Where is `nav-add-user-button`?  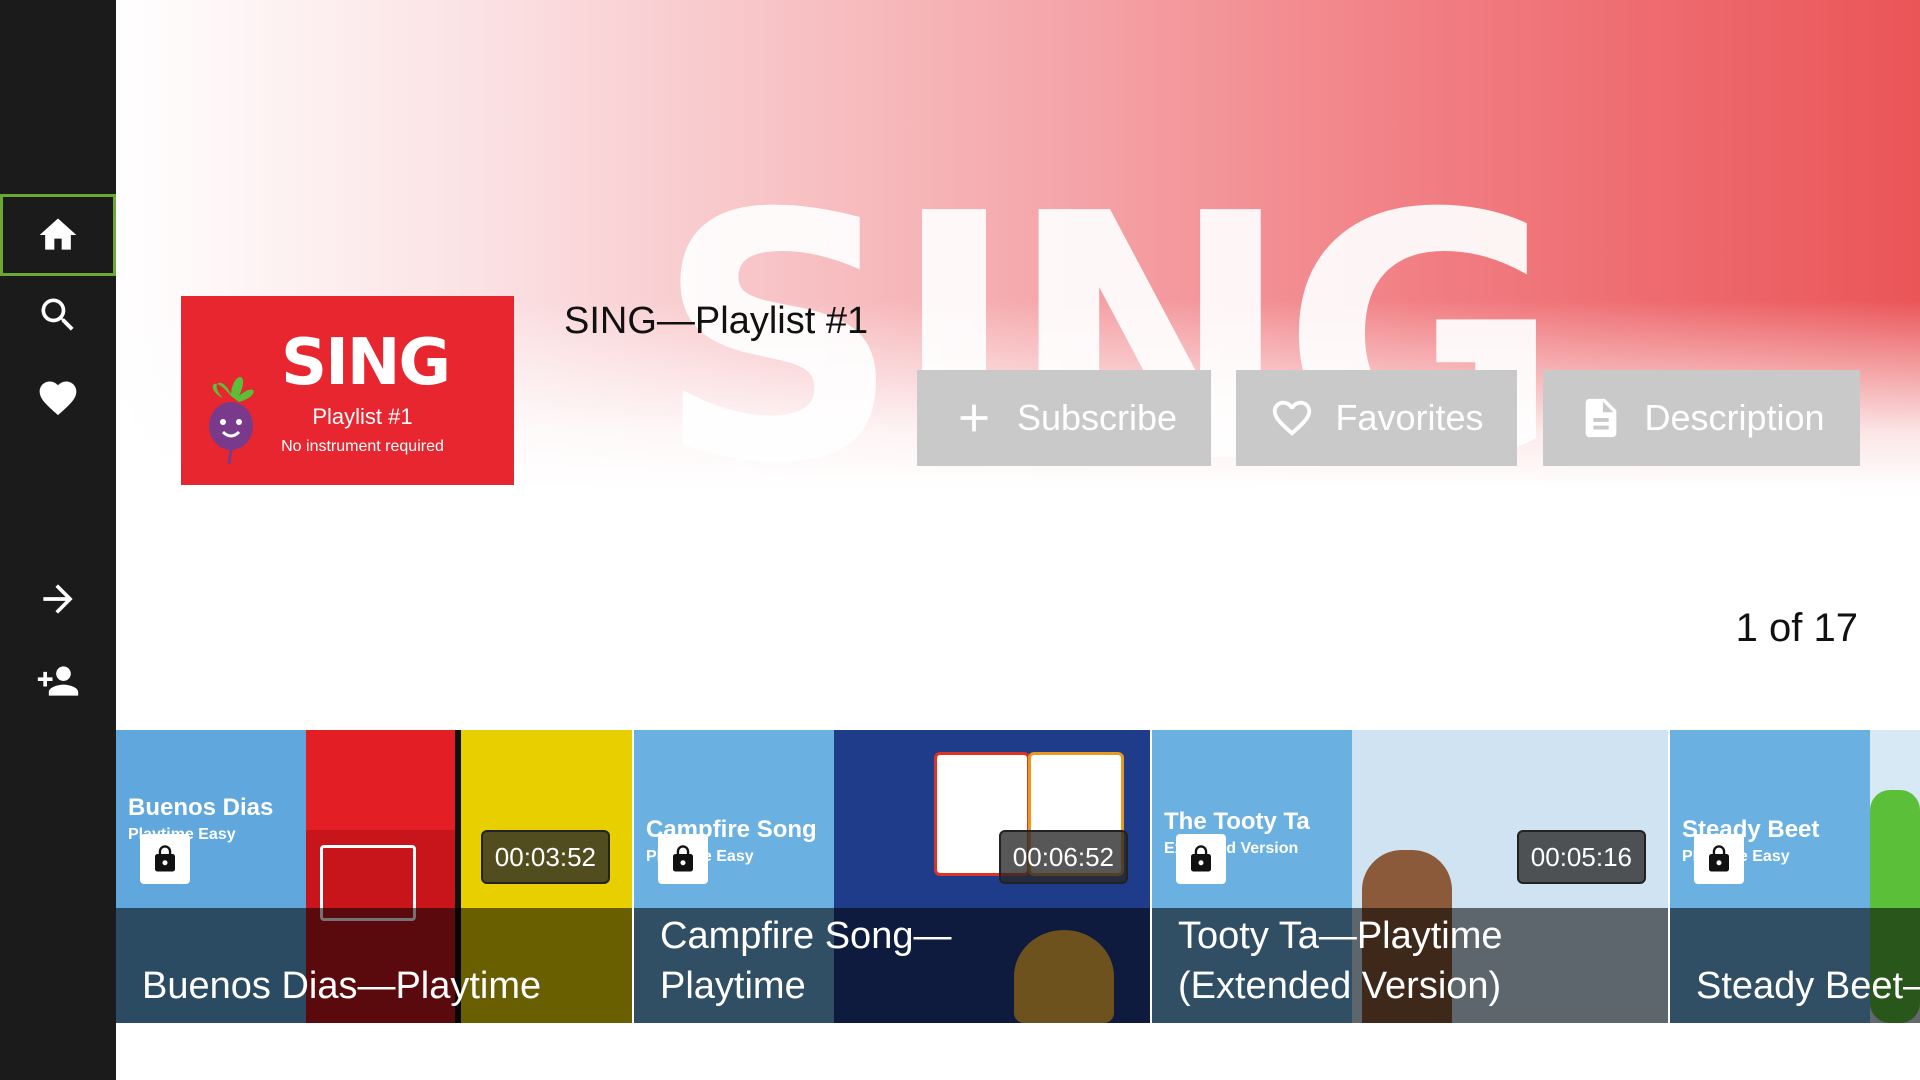 nav-add-user-button is located at coordinates (58, 681).